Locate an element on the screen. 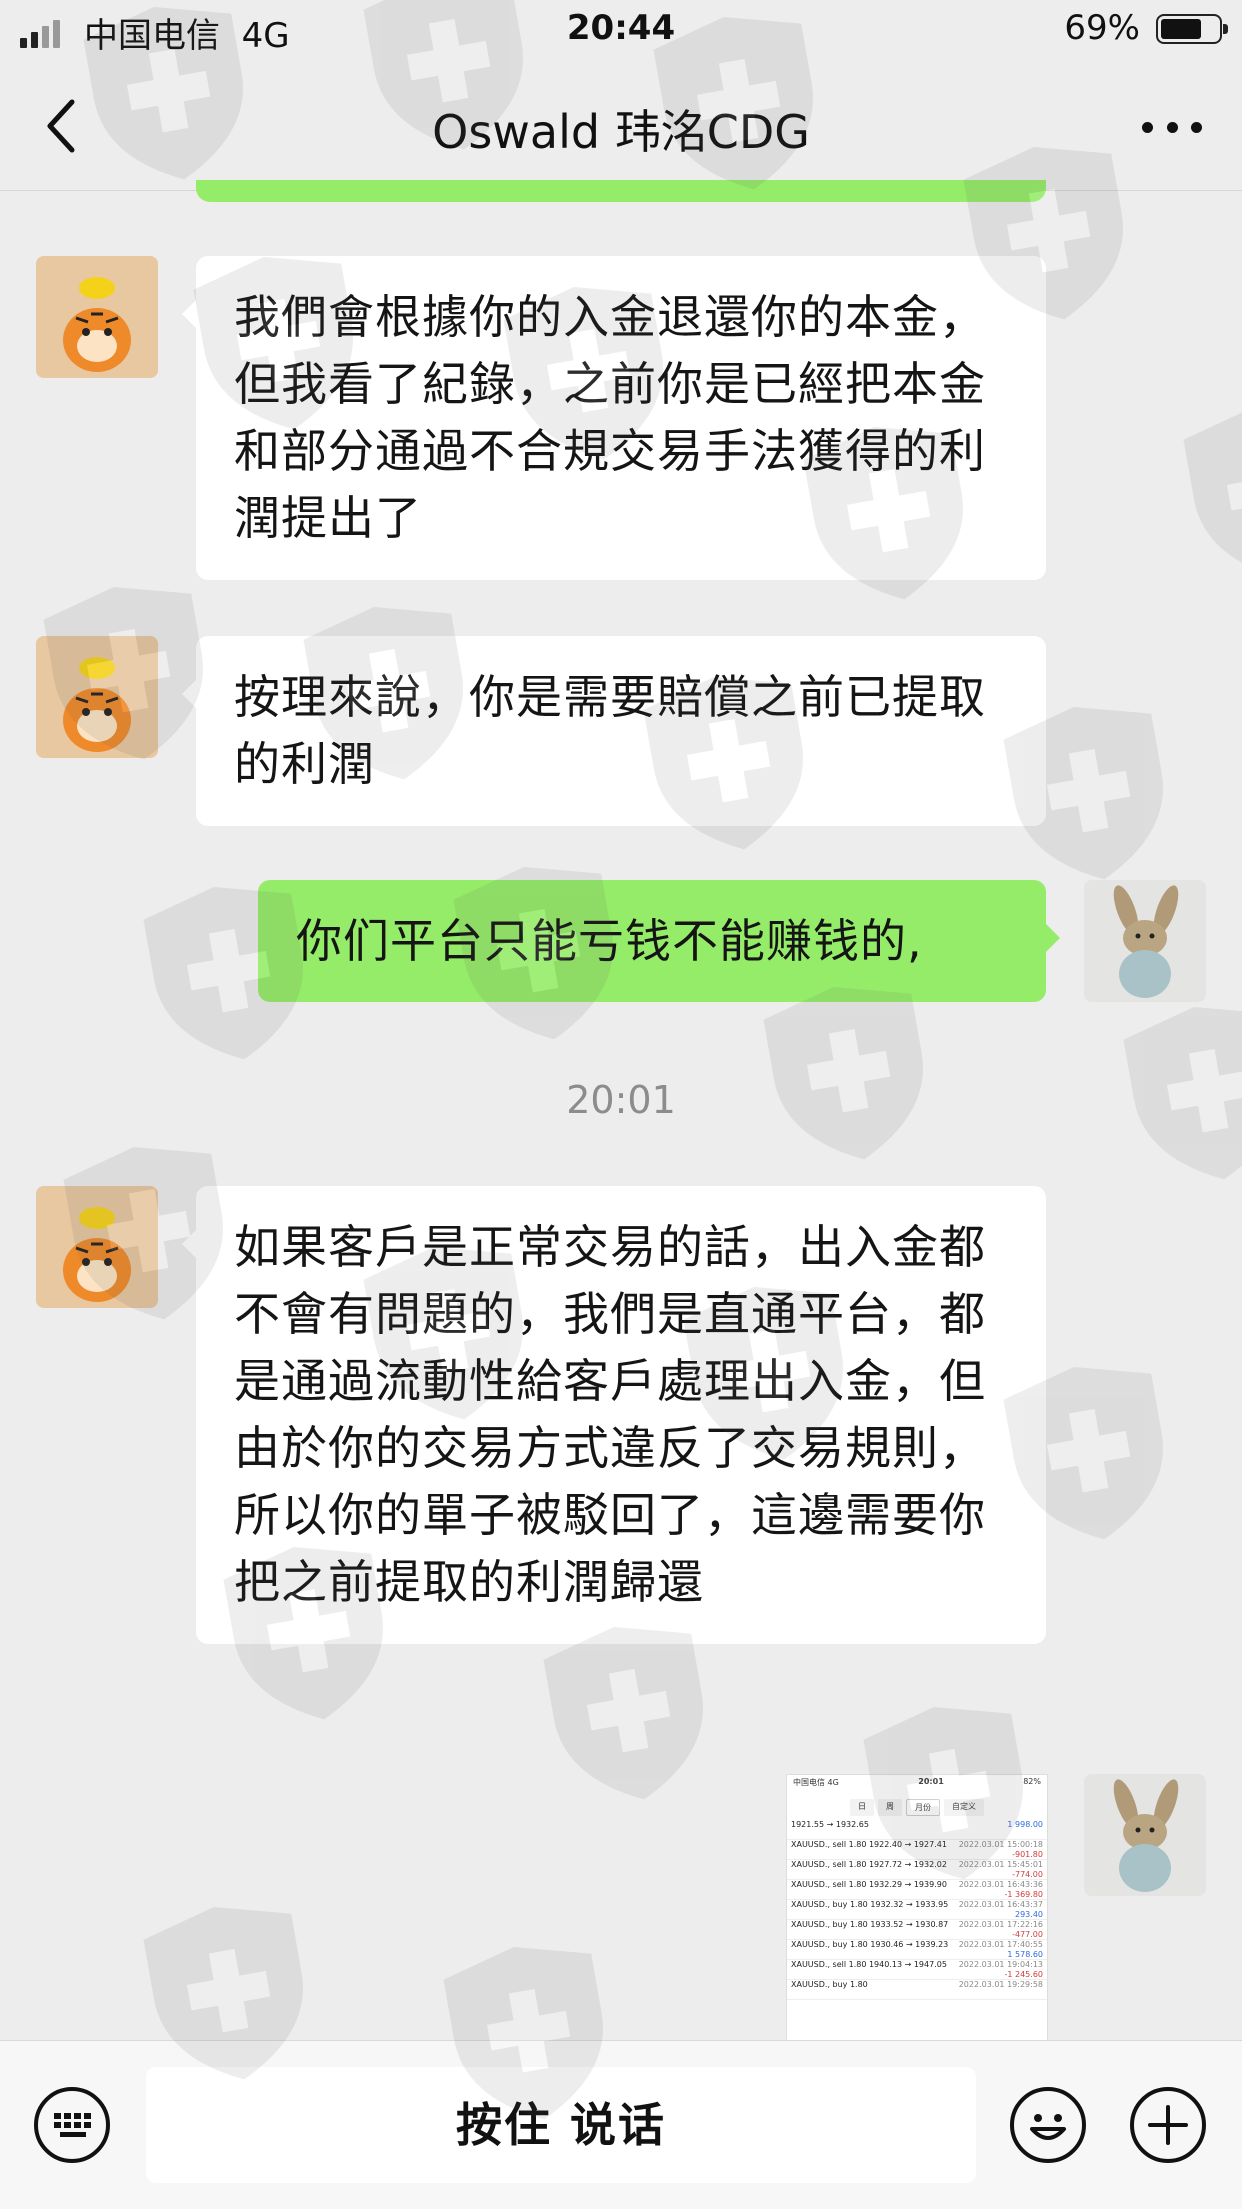 This screenshot has height=2209, width=1242. screenshot-trade-row: 1921.55 → 1932.65 1 998.00 is located at coordinates (917, 1830).